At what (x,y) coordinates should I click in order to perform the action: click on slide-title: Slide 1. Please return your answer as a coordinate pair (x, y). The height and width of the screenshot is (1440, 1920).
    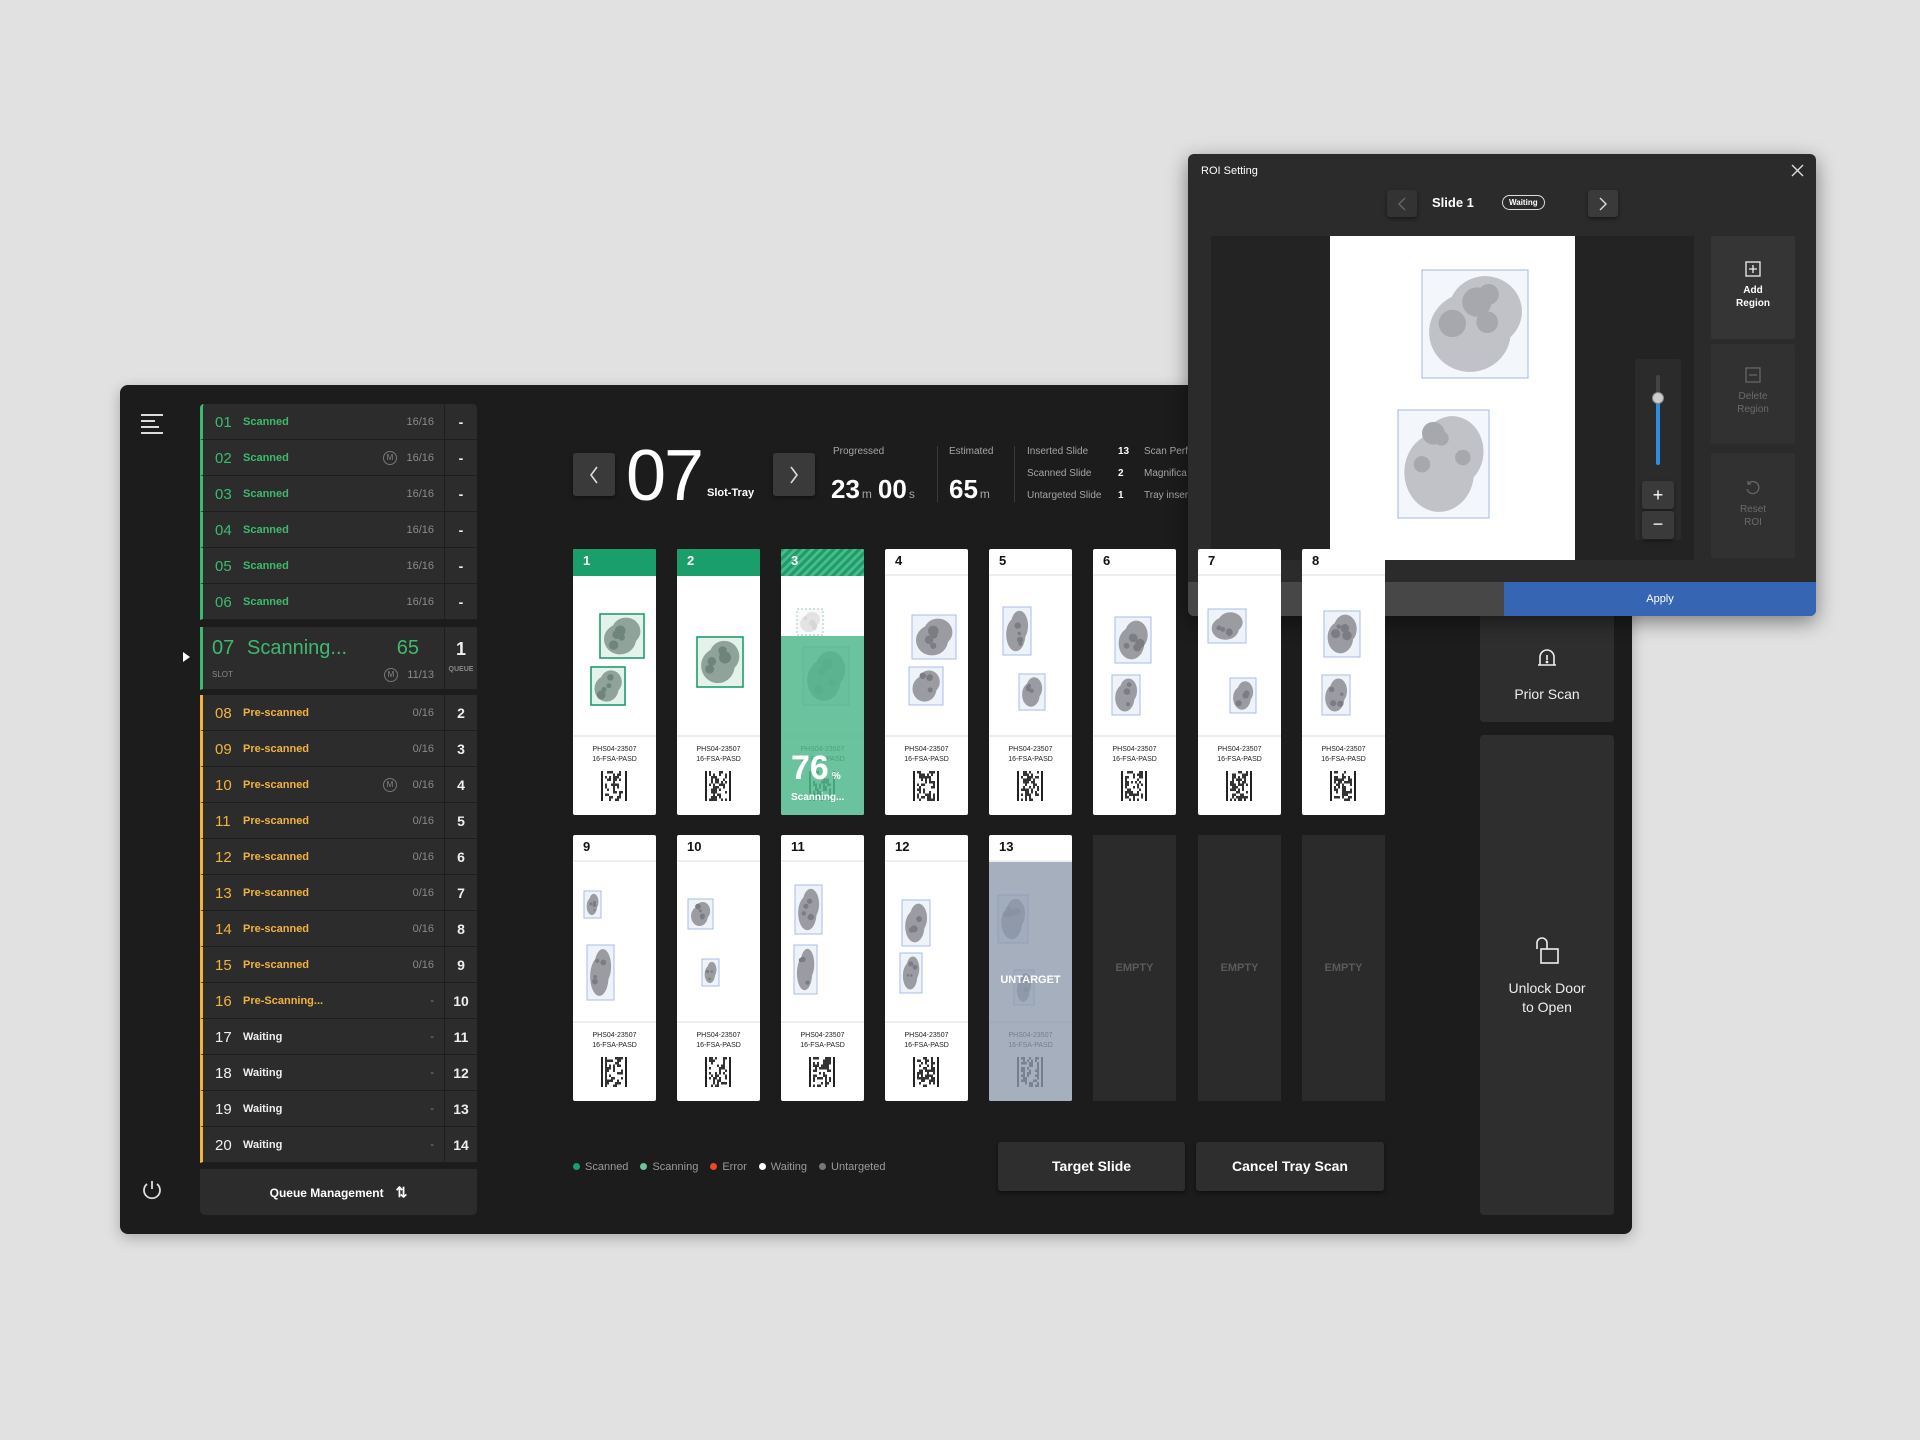
    Looking at the image, I should click on (1453, 202).